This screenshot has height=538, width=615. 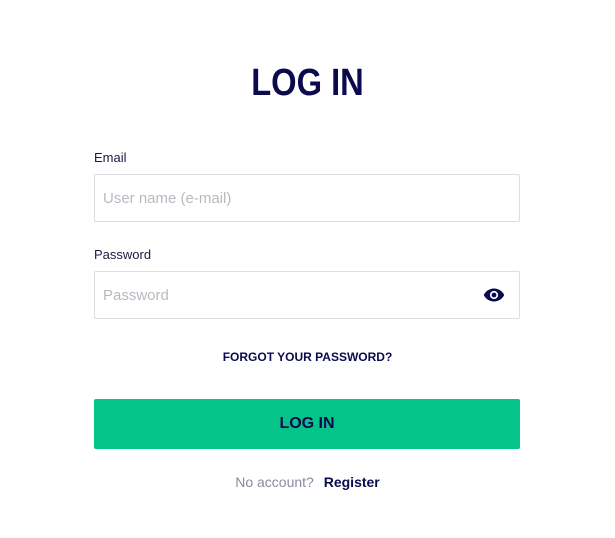 What do you see at coordinates (494, 295) in the screenshot?
I see `eye-icon` at bounding box center [494, 295].